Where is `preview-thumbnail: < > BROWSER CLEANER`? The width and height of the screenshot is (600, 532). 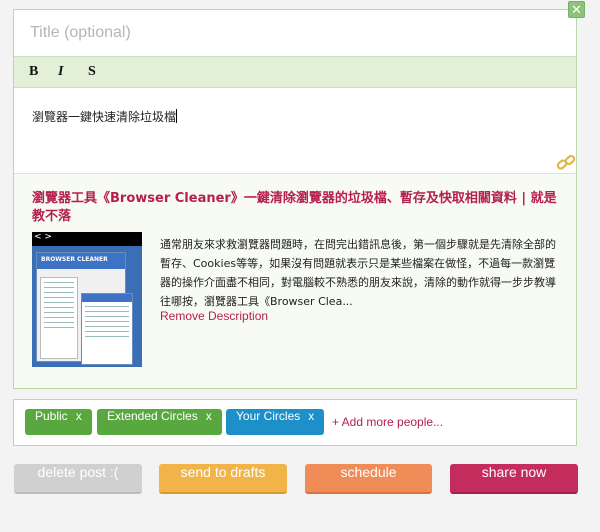 preview-thumbnail: < > BROWSER CLEANER is located at coordinates (87, 299).